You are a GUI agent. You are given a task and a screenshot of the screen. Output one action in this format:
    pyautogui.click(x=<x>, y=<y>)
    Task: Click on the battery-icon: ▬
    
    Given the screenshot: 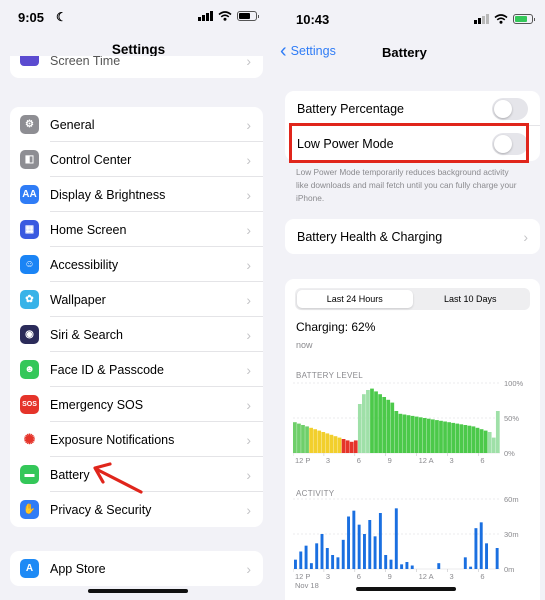 What is the action you would take?
    pyautogui.click(x=29, y=474)
    